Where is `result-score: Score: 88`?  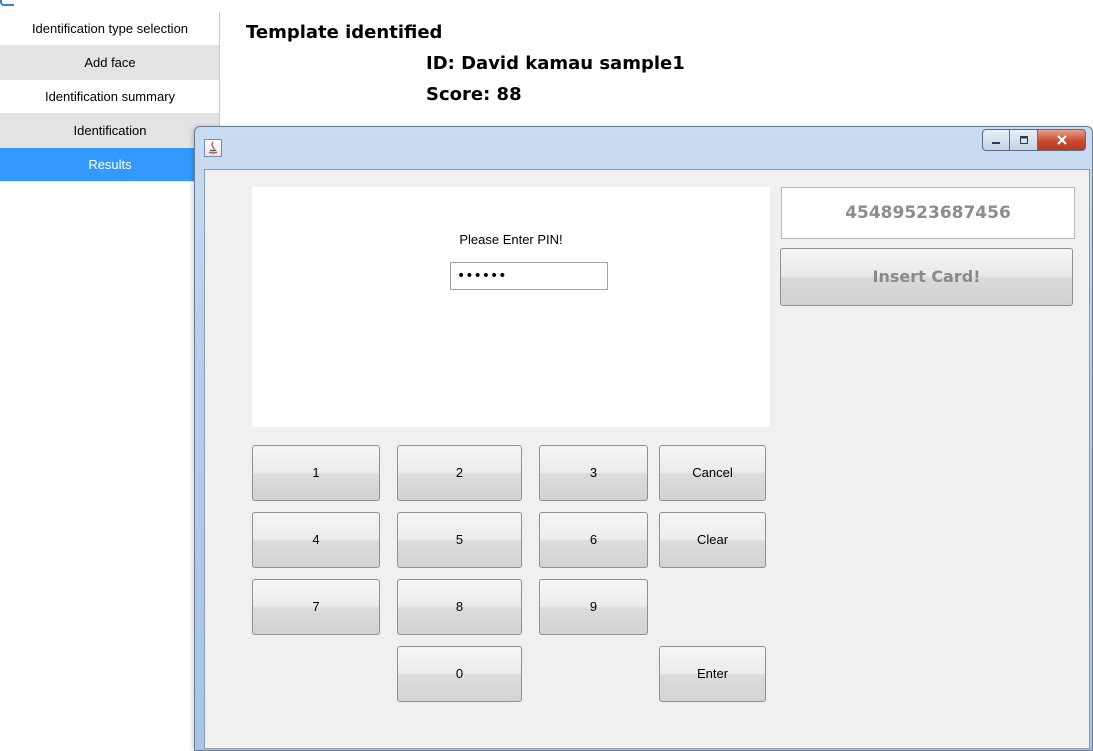
result-score: Score: 88 is located at coordinates (474, 94).